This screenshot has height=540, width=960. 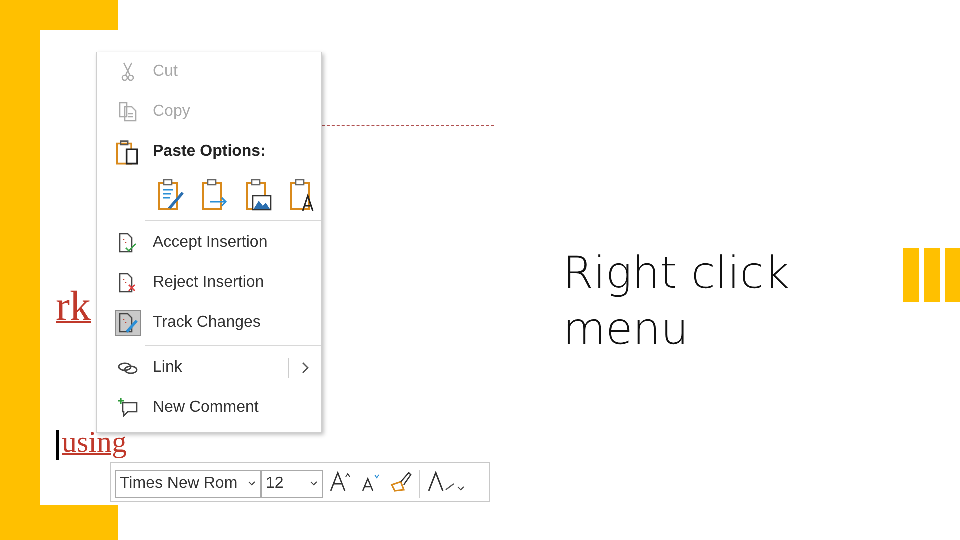 What do you see at coordinates (341, 481) in the screenshot?
I see `grow-font-icon` at bounding box center [341, 481].